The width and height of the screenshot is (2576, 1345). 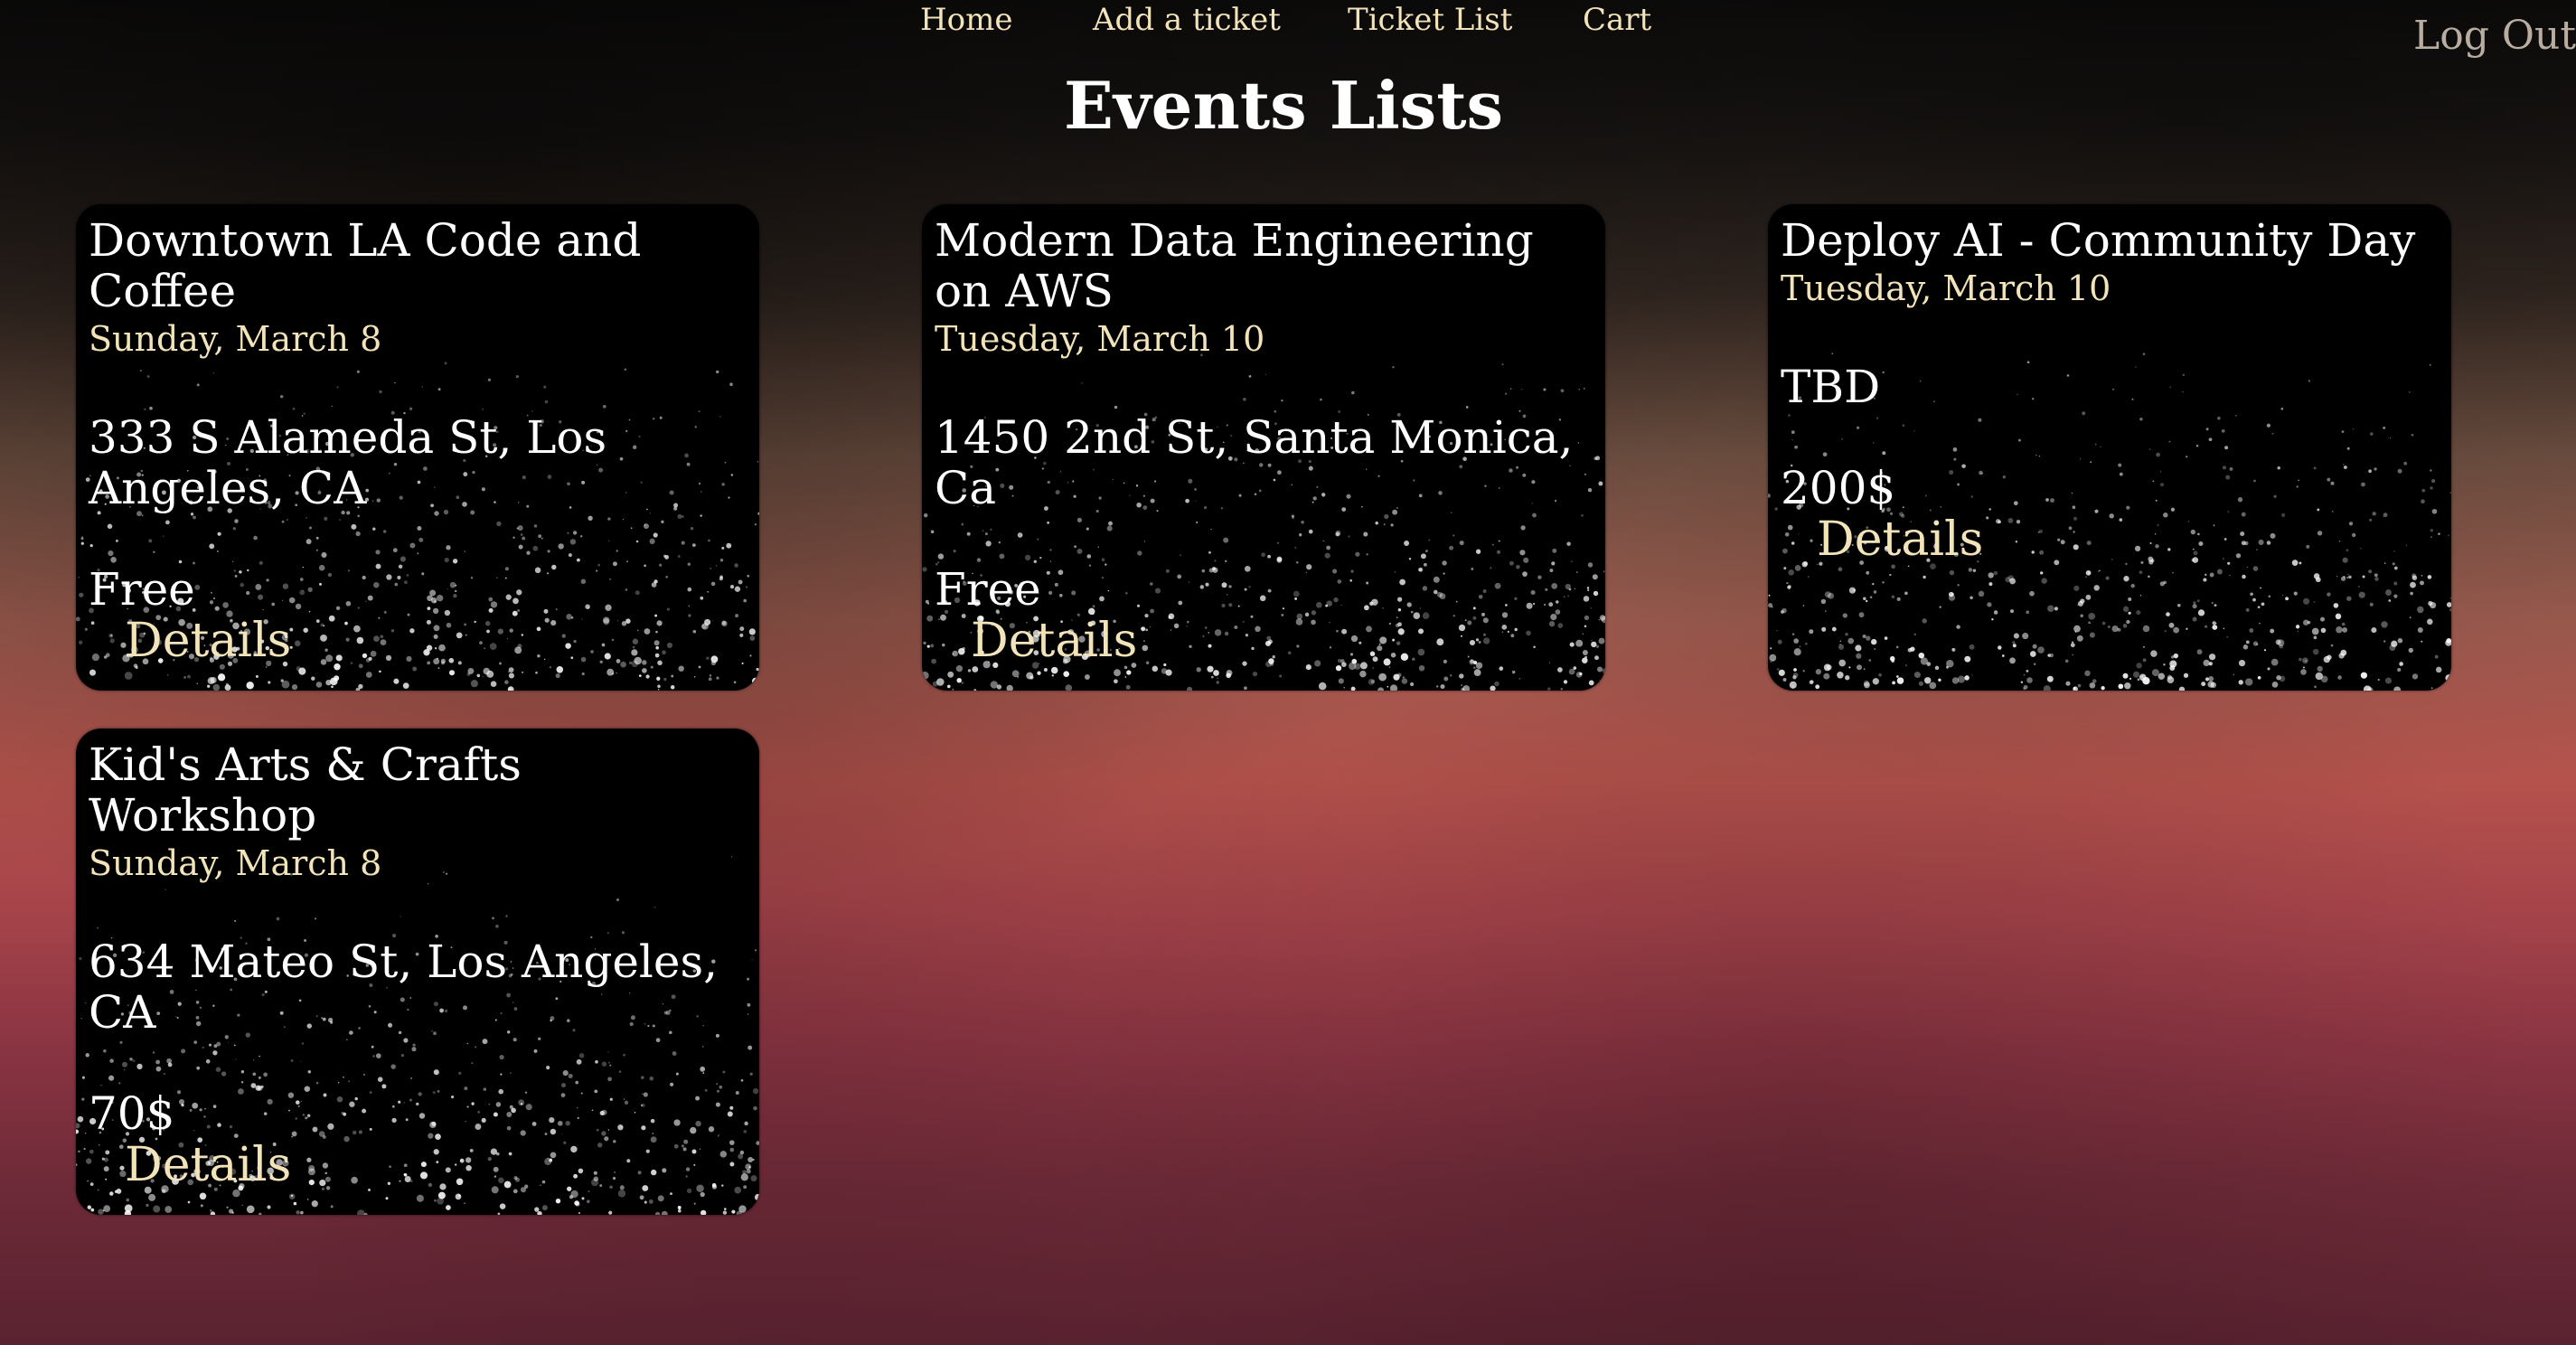 I want to click on event-price: 200$, so click(x=1839, y=488).